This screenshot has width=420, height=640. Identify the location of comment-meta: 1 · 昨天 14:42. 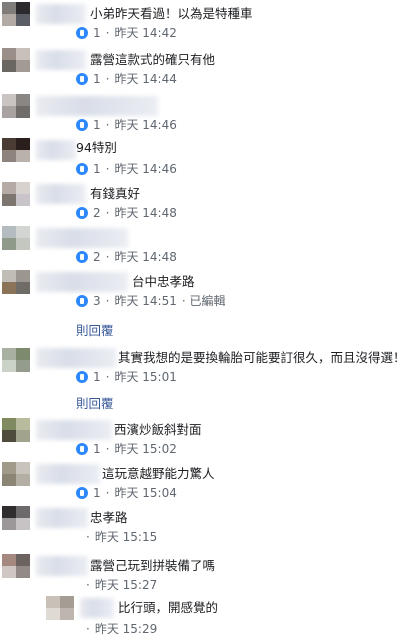
(126, 32).